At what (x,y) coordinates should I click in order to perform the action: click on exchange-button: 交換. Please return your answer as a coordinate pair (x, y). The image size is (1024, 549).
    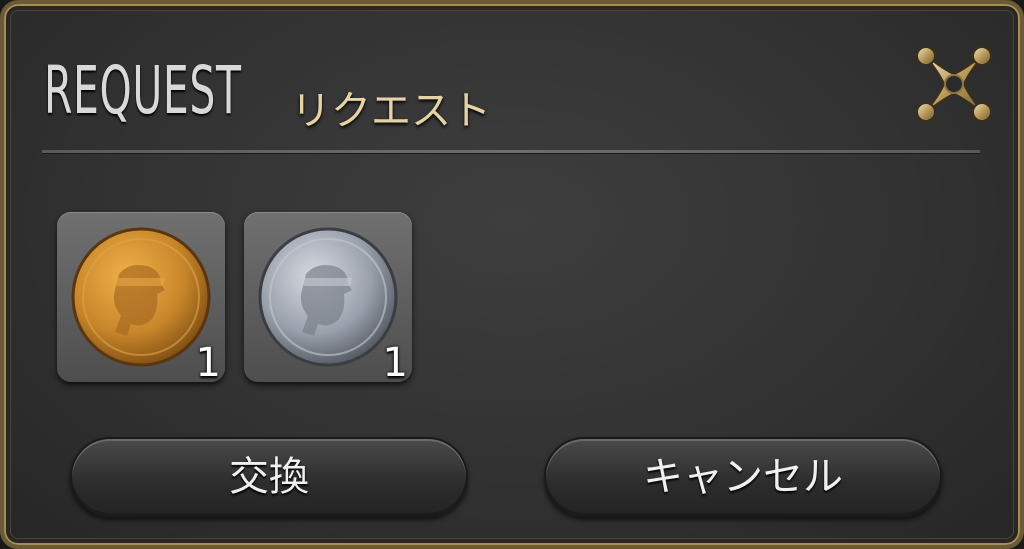
    Looking at the image, I should click on (269, 477).